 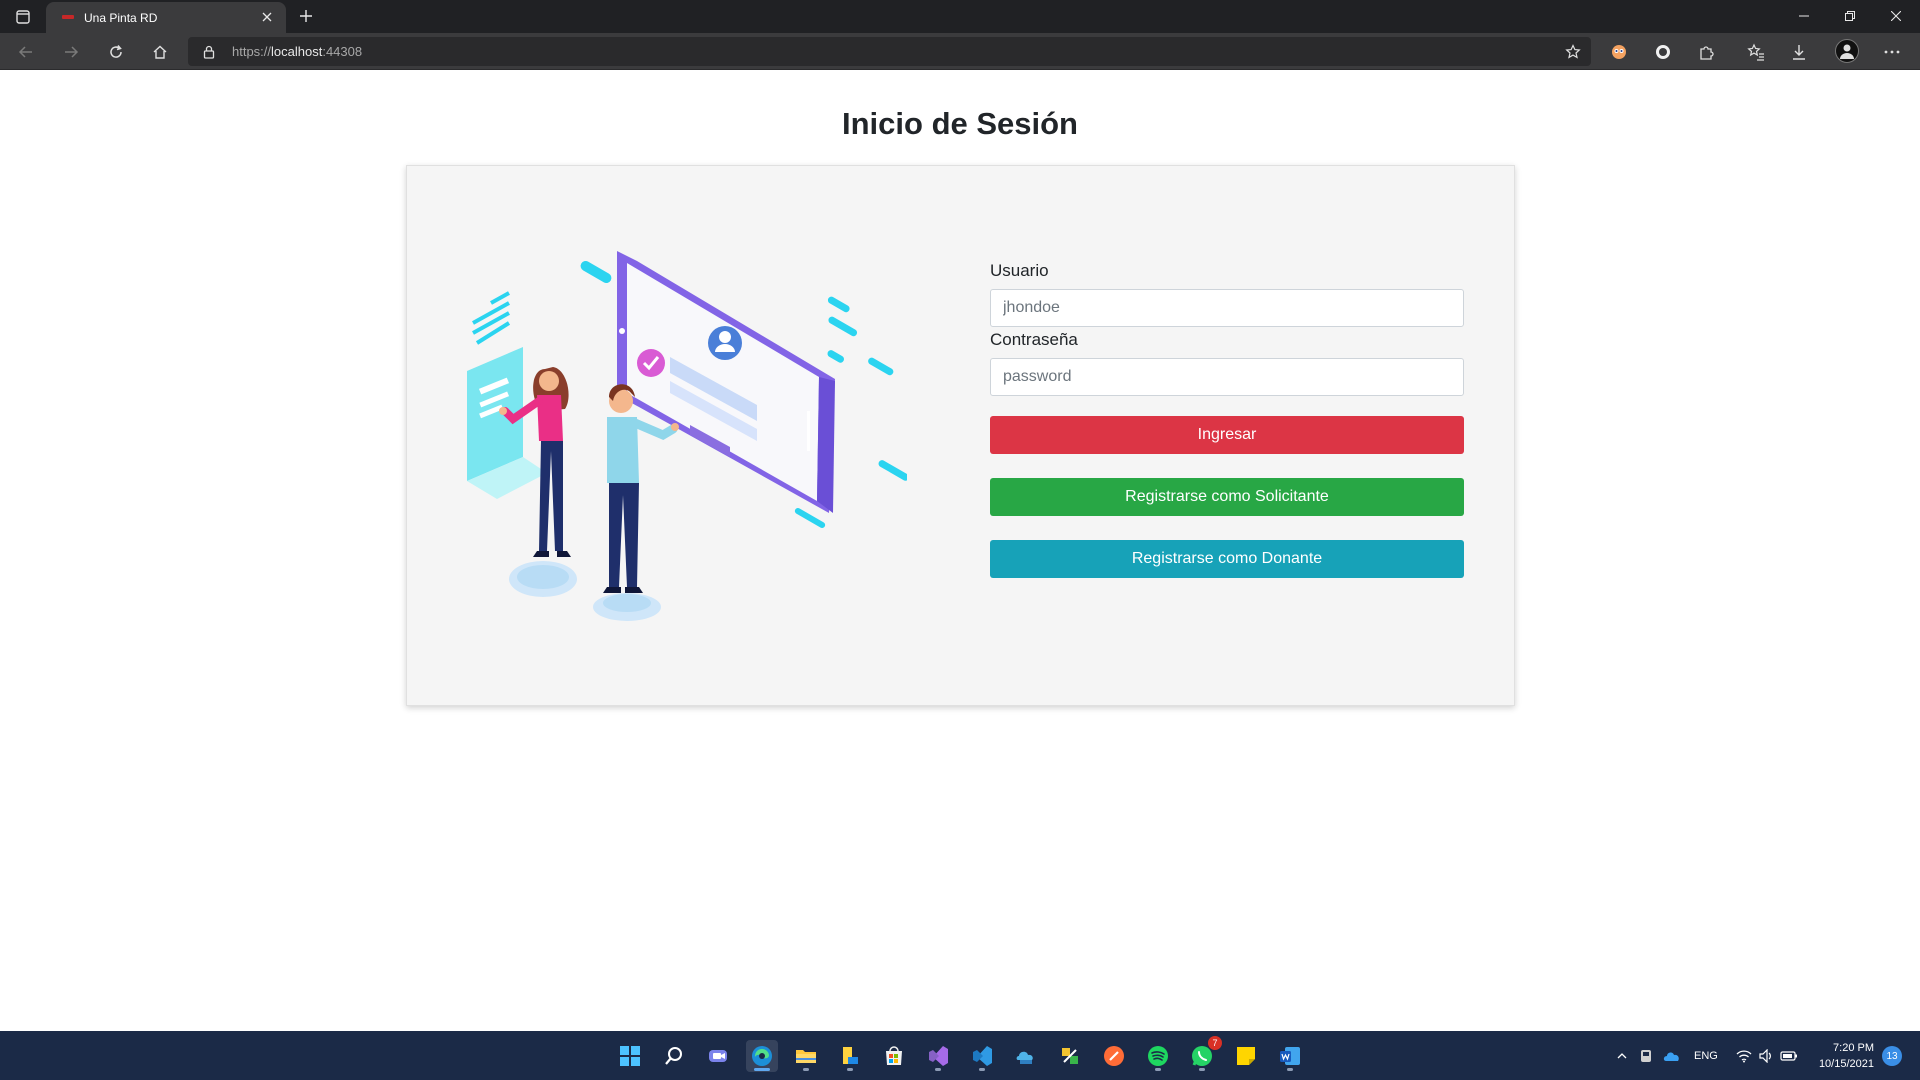 What do you see at coordinates (1227, 497) in the screenshot?
I see `register-requester-button: Registrarse como Solicitante` at bounding box center [1227, 497].